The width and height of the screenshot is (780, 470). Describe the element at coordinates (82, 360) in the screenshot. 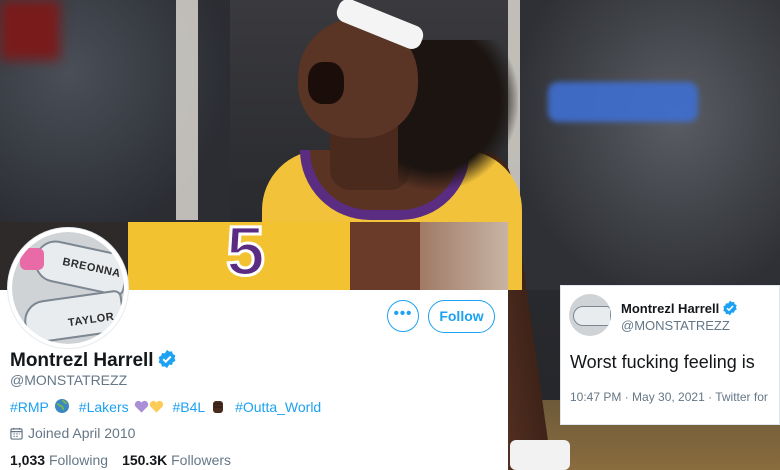

I see `profile-display-name: Montrezl Harrell` at that location.